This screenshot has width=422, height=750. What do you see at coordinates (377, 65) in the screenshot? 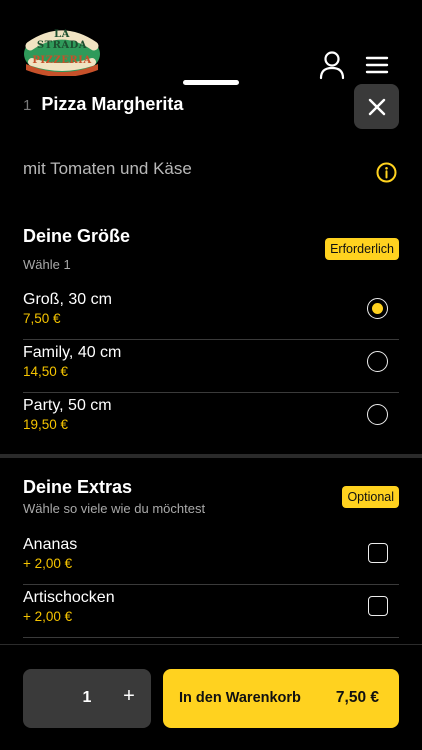
I see `hamburger-menu-icon` at bounding box center [377, 65].